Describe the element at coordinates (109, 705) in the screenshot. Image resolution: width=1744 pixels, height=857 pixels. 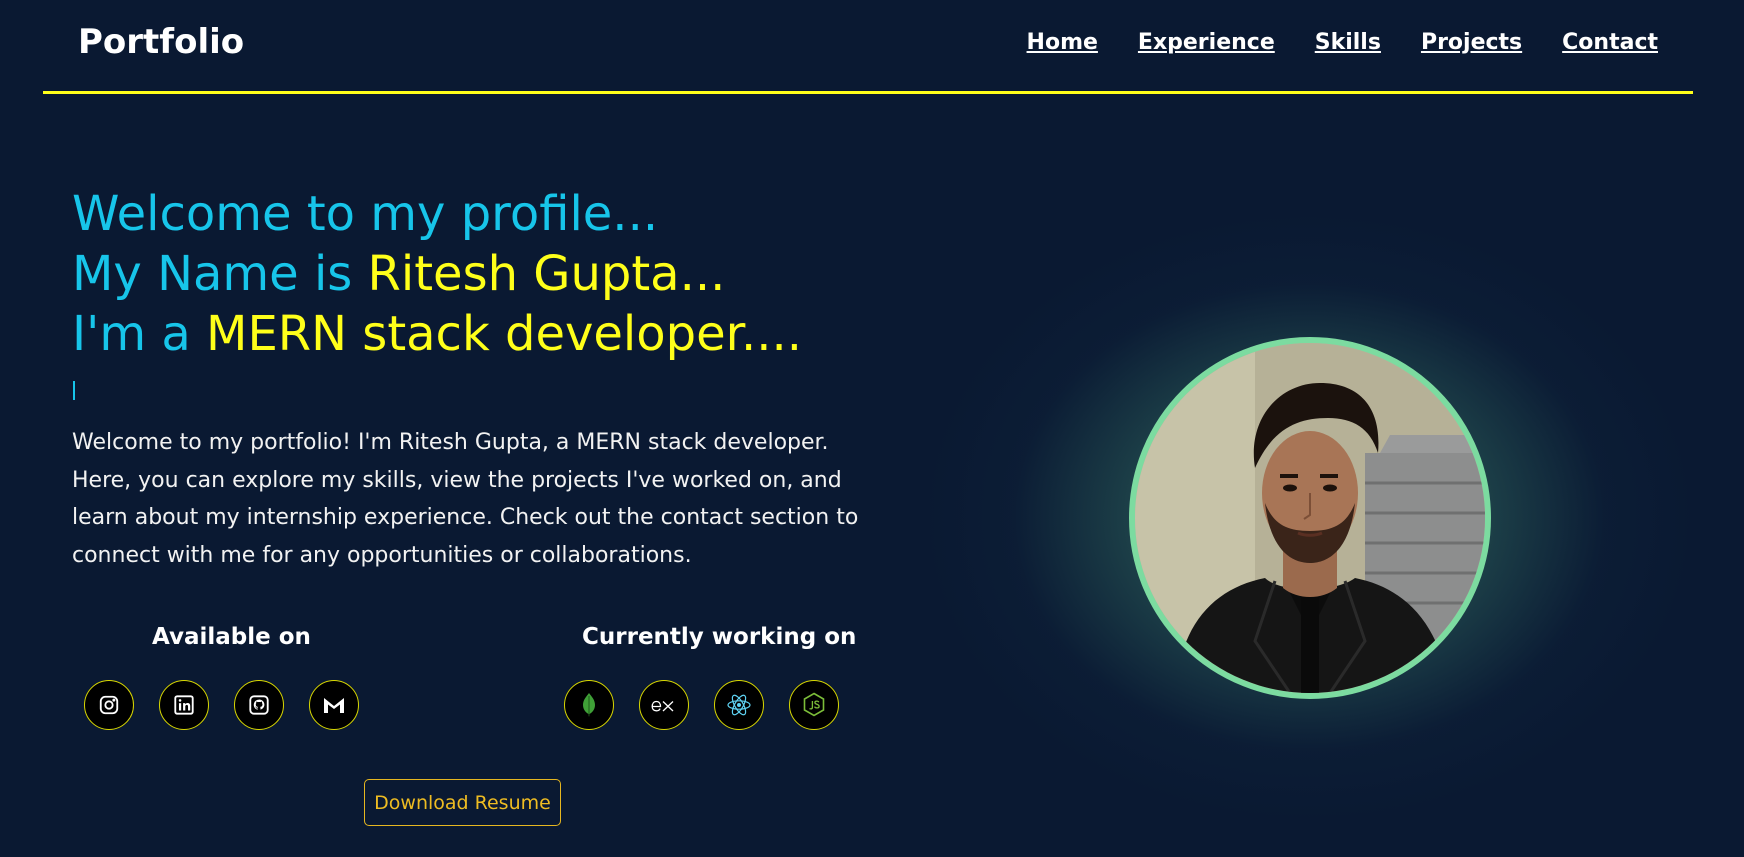
I see `instagram-icon` at that location.